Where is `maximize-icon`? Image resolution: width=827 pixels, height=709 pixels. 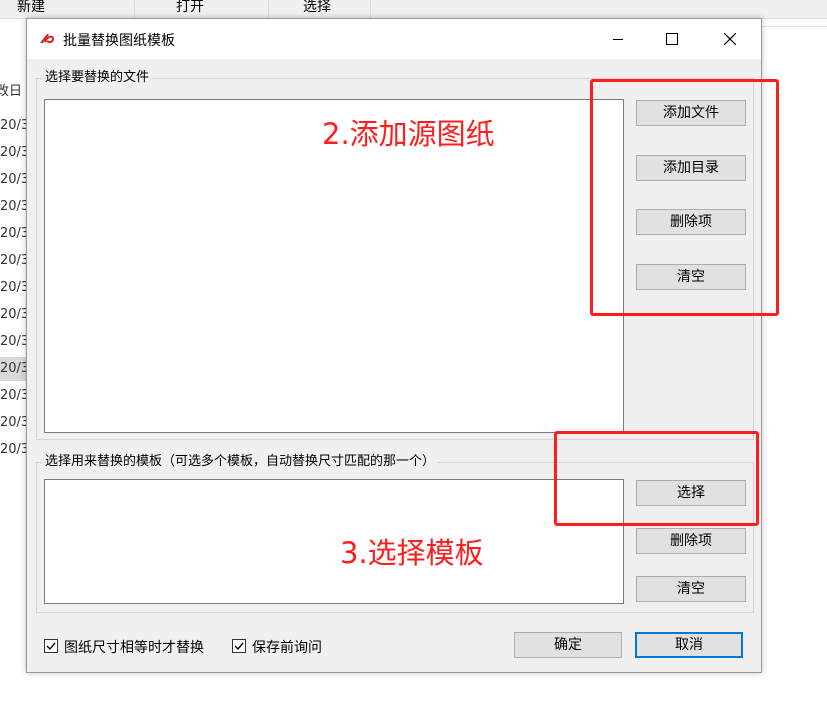 maximize-icon is located at coordinates (672, 39).